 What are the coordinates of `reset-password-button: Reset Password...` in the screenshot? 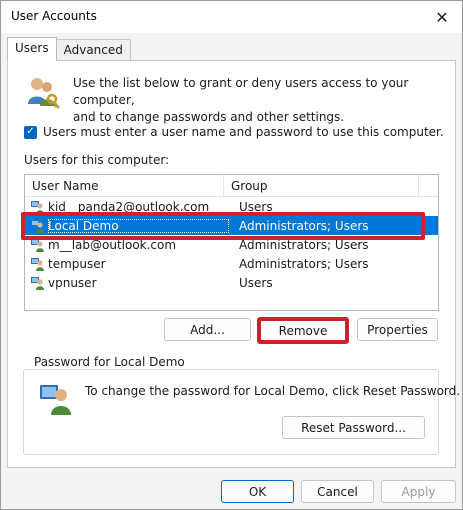 It's located at (353, 427).